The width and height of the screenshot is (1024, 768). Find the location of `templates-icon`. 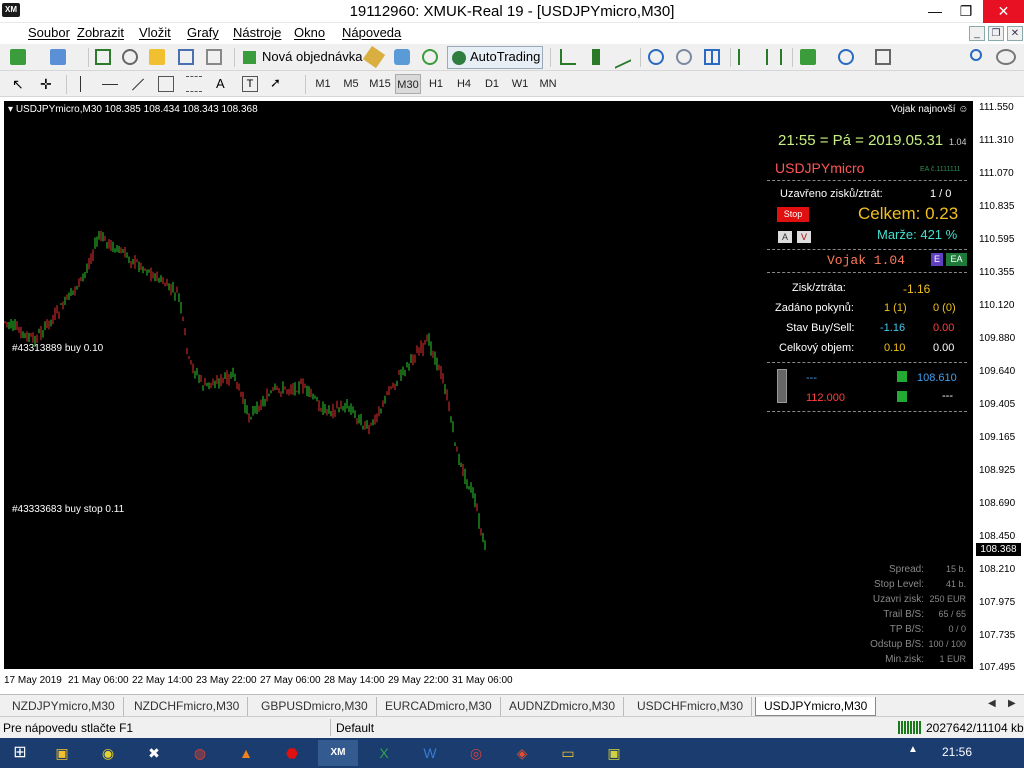

templates-icon is located at coordinates (883, 57).